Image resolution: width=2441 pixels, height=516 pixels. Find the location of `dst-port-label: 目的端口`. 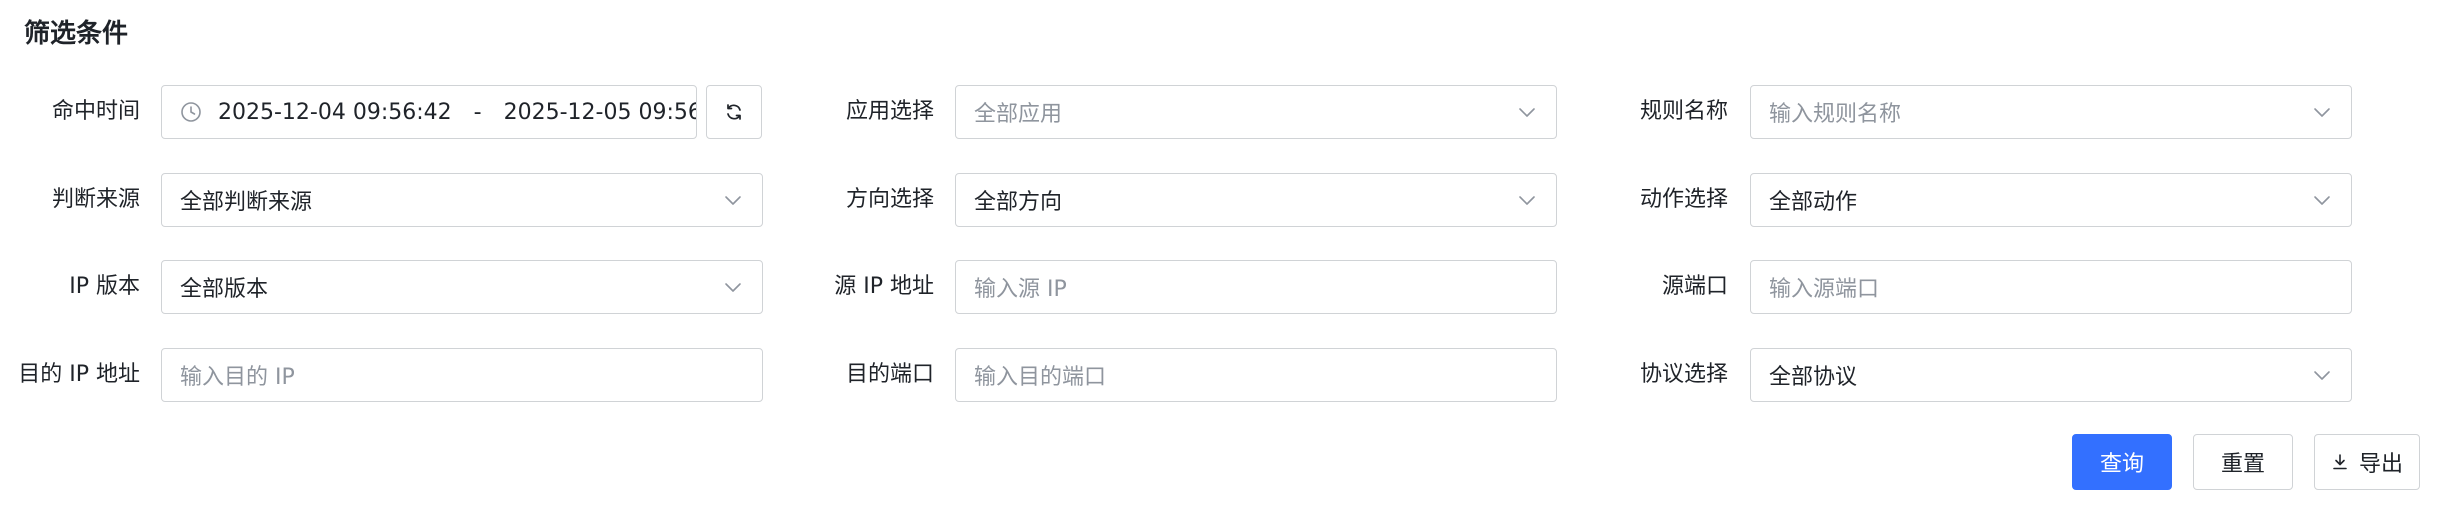

dst-port-label: 目的端口 is located at coordinates (889, 374).